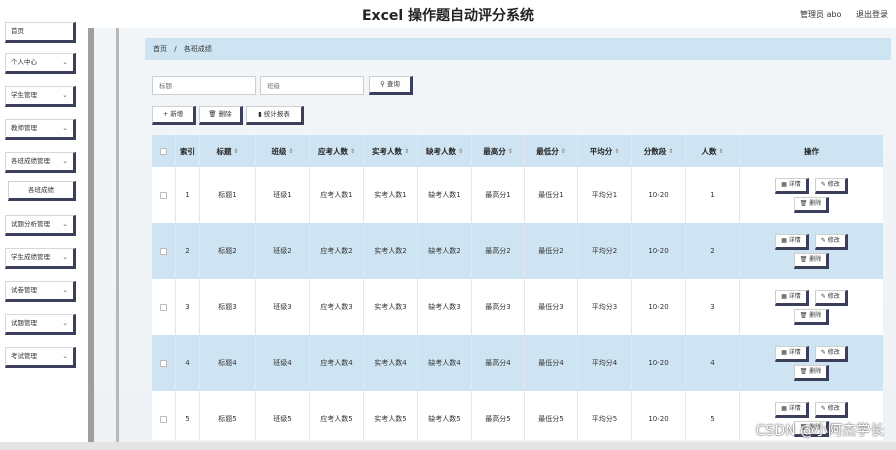 The width and height of the screenshot is (896, 450). I want to click on col-title: 标题 ⇕, so click(228, 151).